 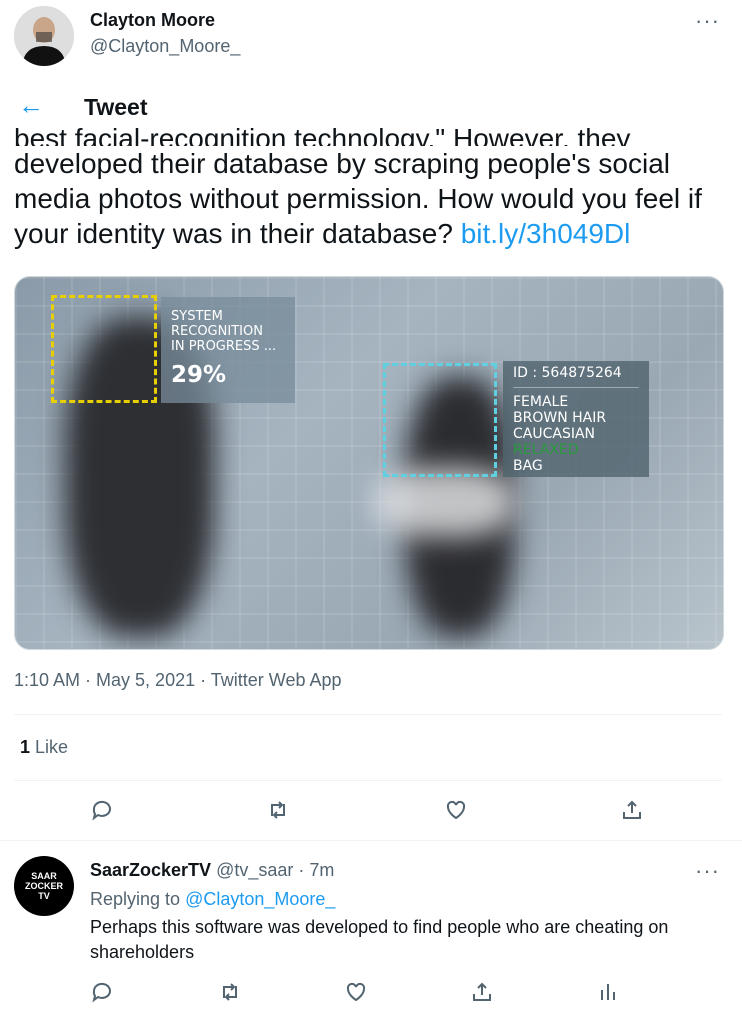 What do you see at coordinates (102, 992) in the screenshot?
I see `reply-reply-icon` at bounding box center [102, 992].